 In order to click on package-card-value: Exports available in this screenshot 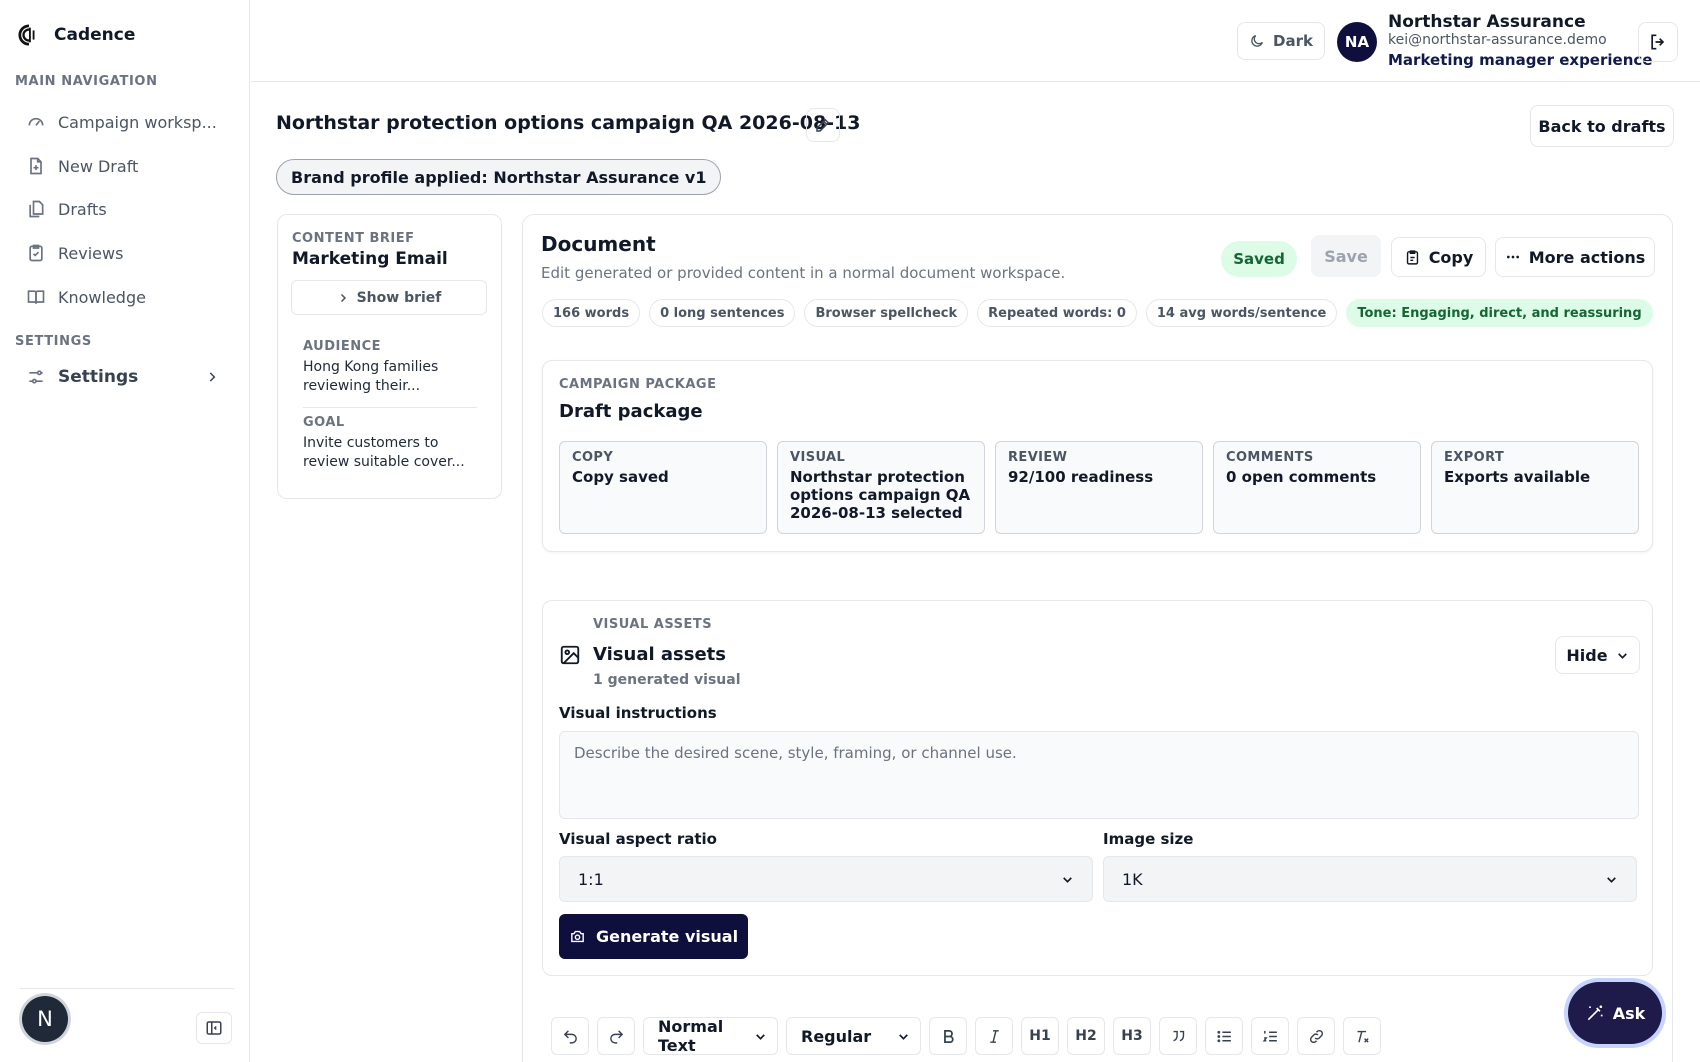, I will do `click(1517, 477)`.